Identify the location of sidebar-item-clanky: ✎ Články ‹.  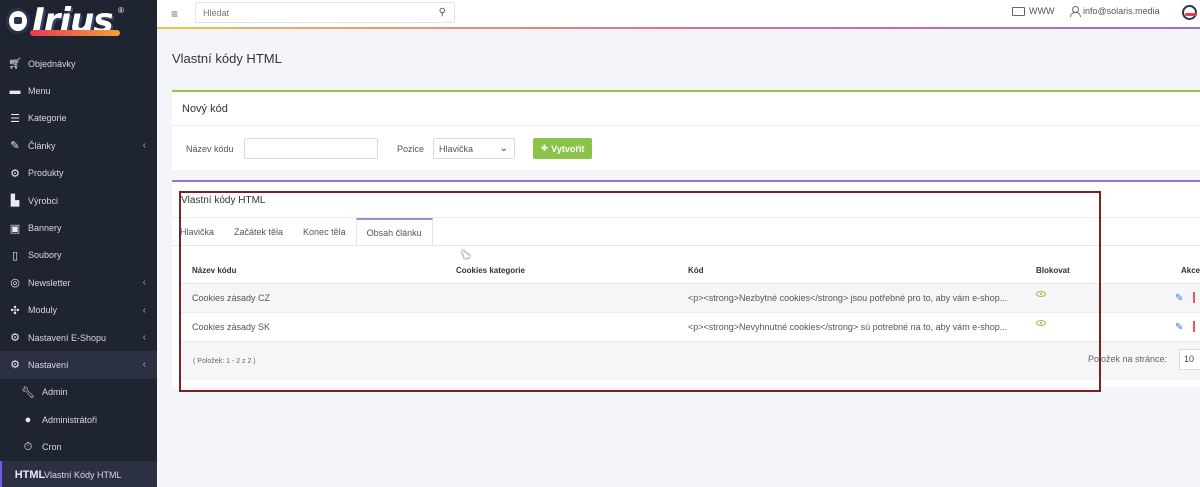
(78, 145).